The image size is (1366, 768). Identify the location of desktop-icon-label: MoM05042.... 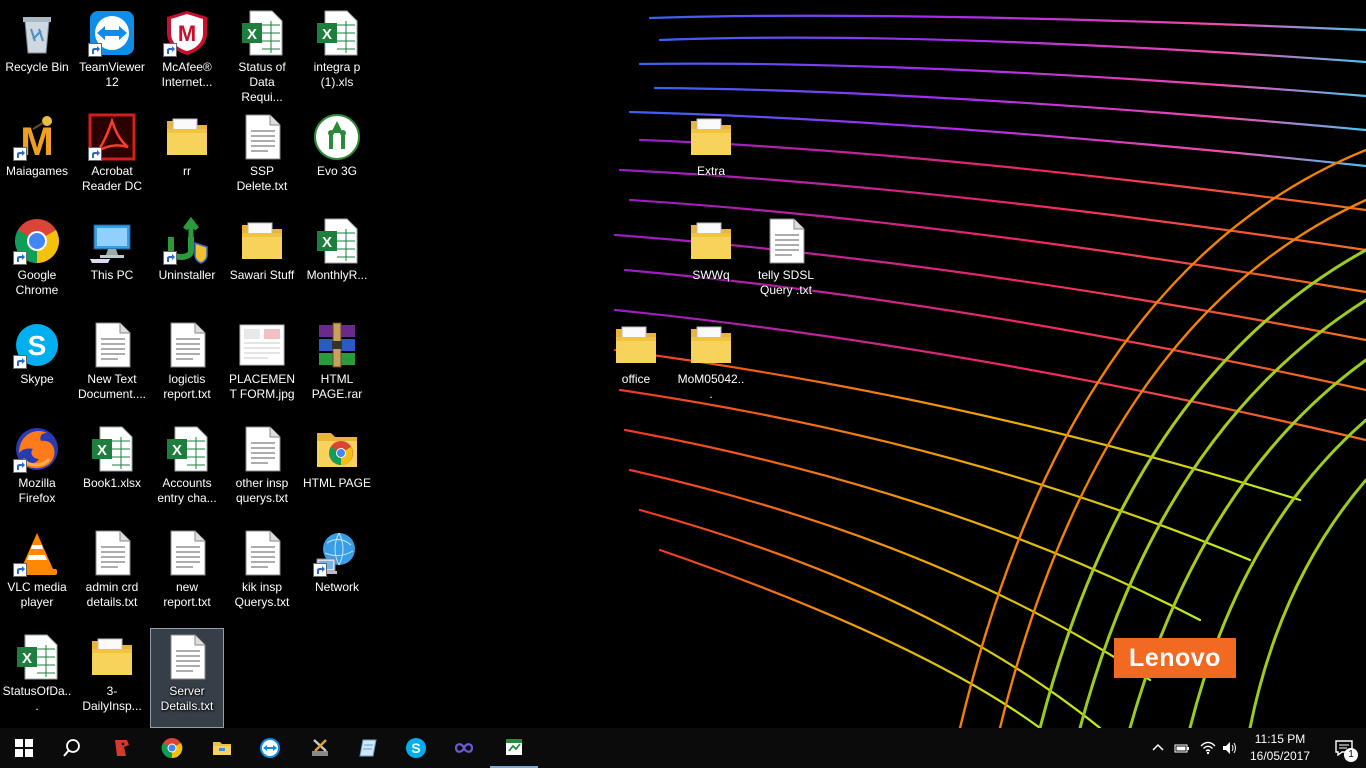
(711, 386).